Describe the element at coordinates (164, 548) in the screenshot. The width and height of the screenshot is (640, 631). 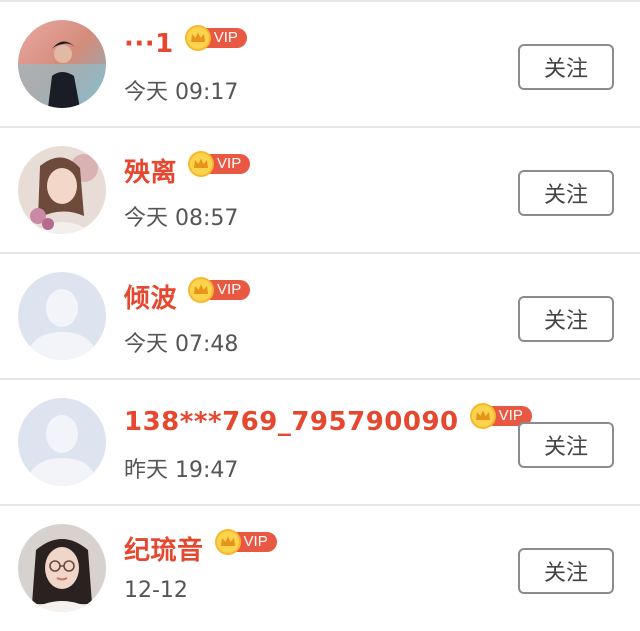
I see `user-name: 纪琉音` at that location.